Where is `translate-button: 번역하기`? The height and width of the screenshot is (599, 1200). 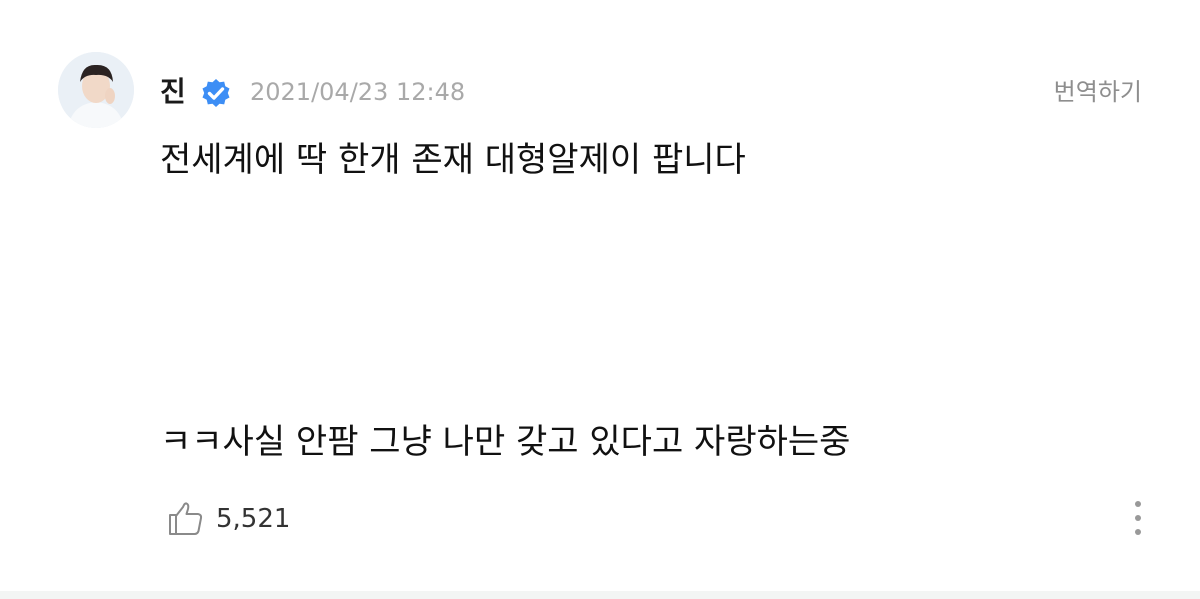
translate-button: 번역하기 is located at coordinates (1098, 92).